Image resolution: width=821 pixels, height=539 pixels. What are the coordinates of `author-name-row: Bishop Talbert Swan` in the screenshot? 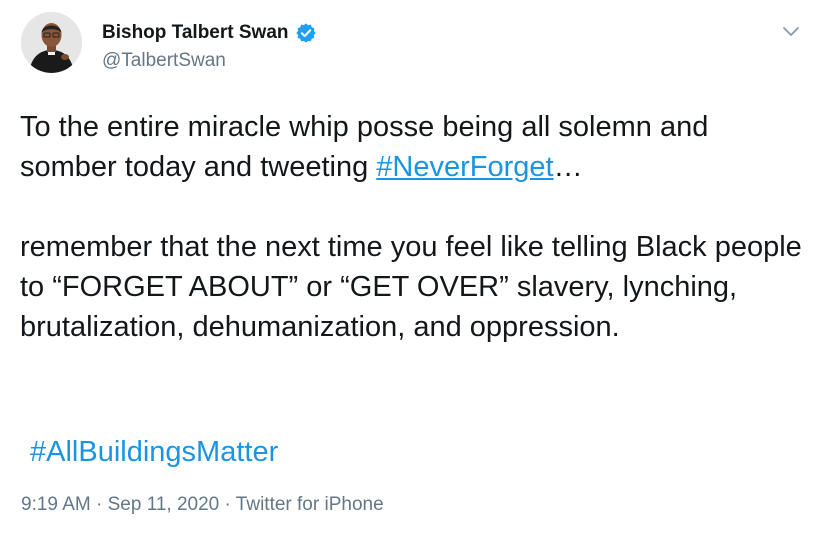 It's located at (209, 33).